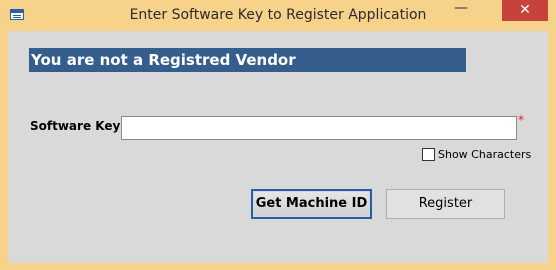 This screenshot has height=270, width=556. Describe the element at coordinates (521, 120) in the screenshot. I see `required-marker: *` at that location.